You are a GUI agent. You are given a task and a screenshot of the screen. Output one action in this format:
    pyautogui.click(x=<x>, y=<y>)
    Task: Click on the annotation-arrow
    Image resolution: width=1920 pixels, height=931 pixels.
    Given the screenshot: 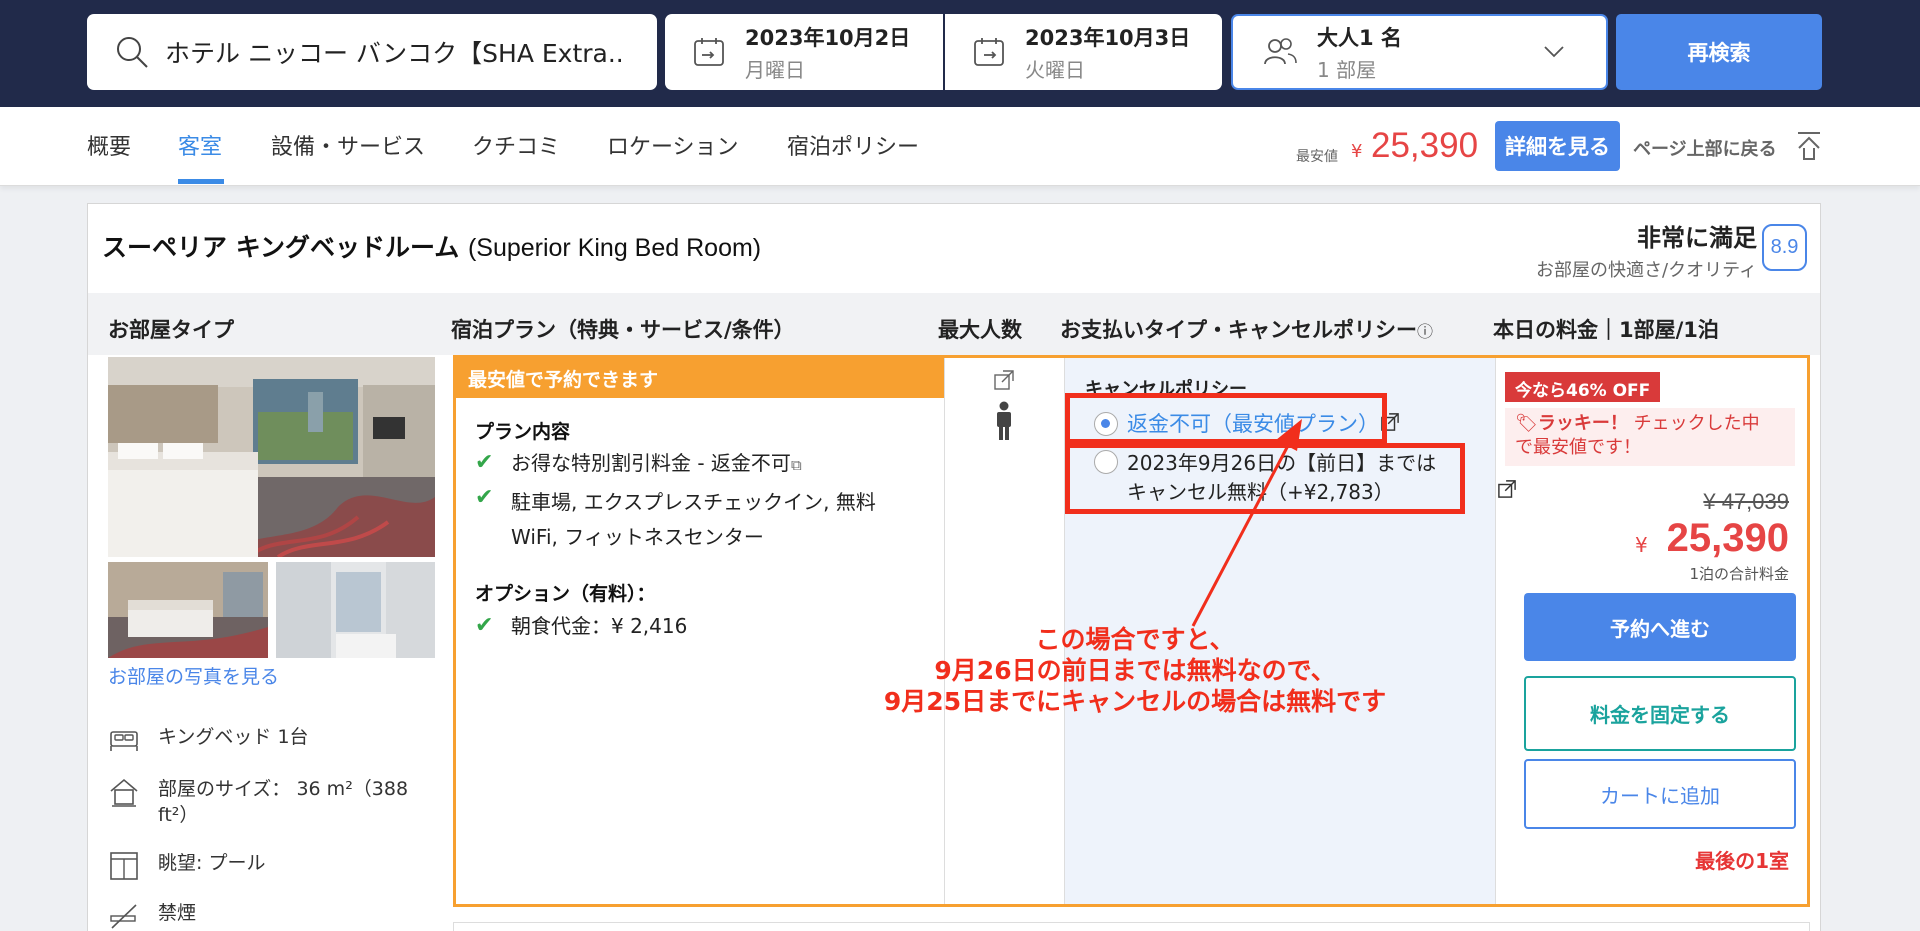 What is the action you would take?
    pyautogui.click(x=1246, y=523)
    